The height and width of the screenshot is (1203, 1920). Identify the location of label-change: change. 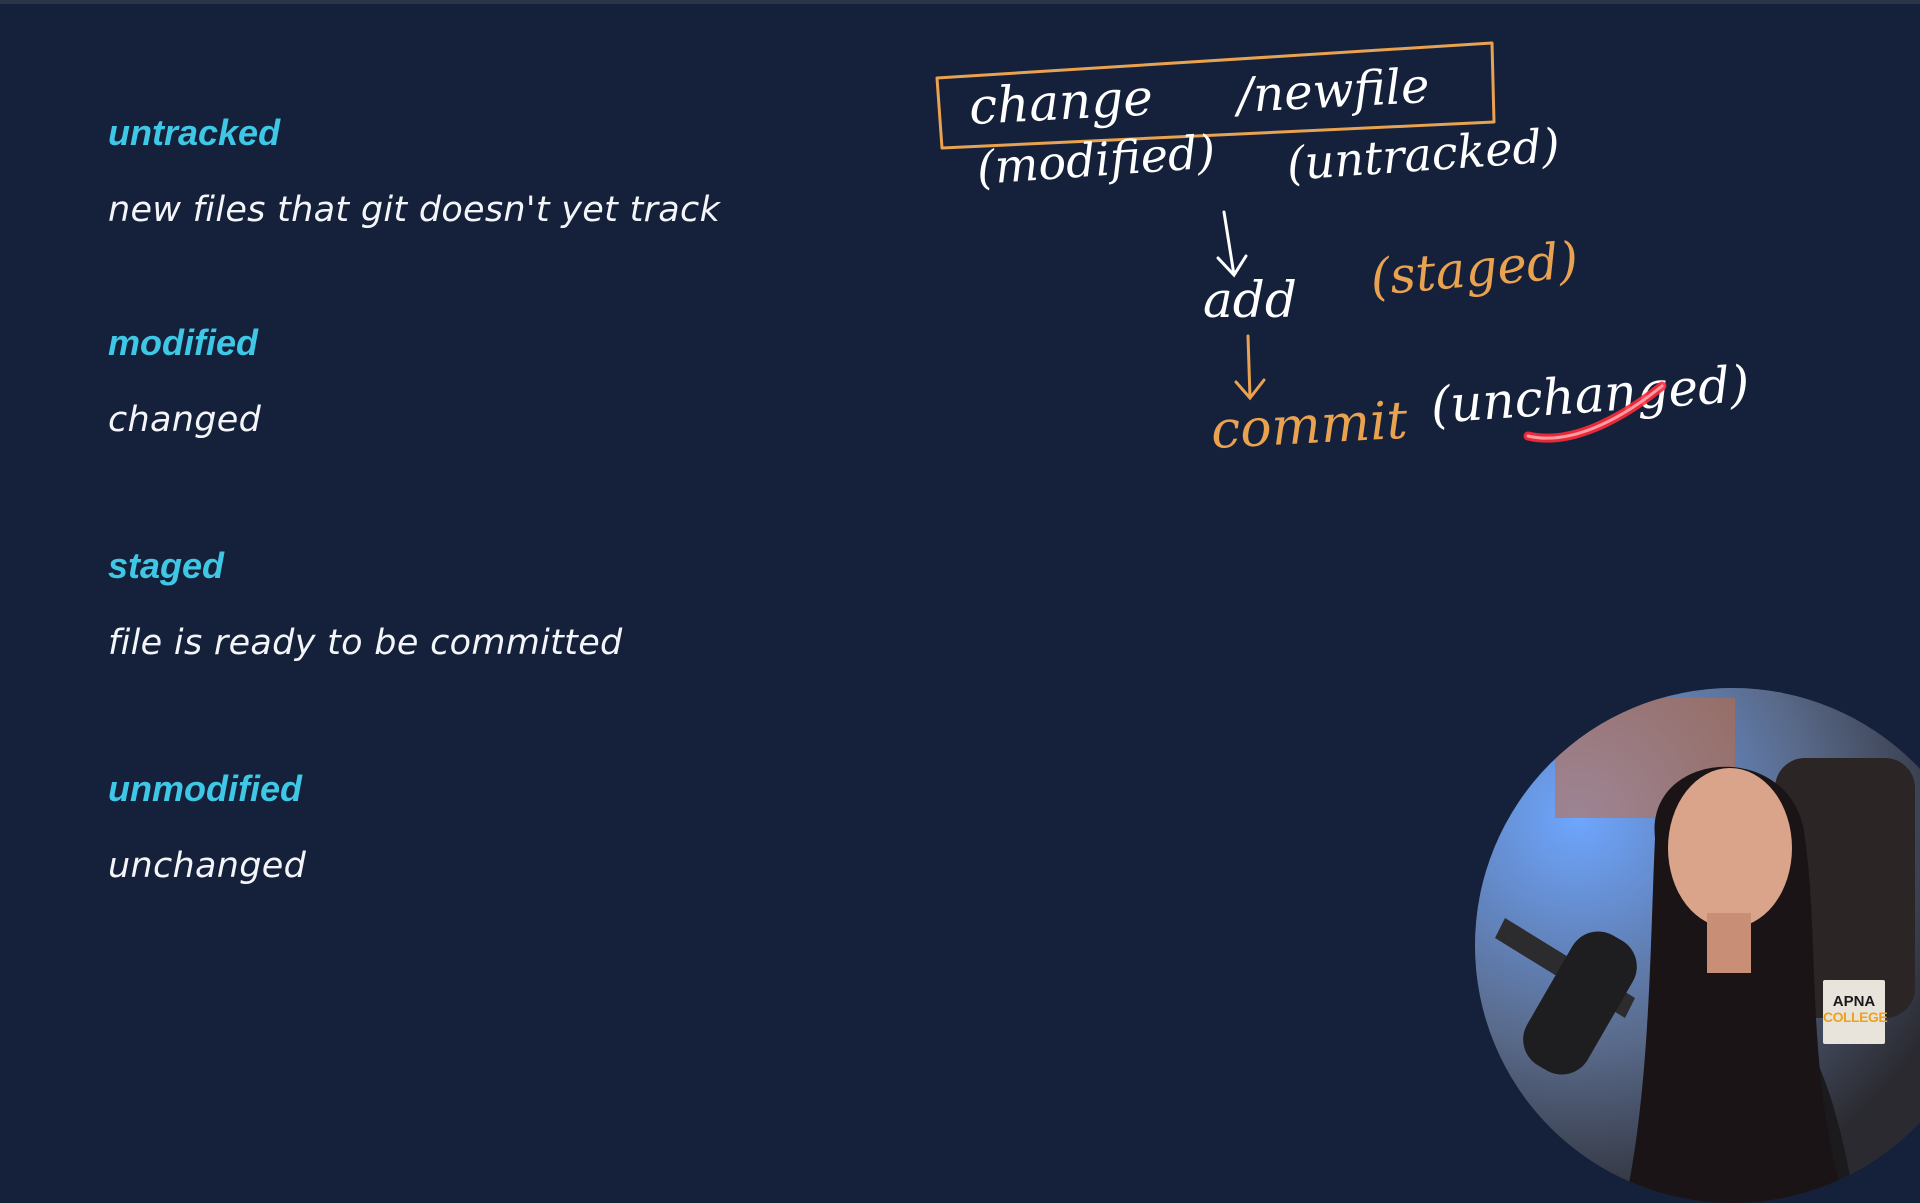
(1061, 102).